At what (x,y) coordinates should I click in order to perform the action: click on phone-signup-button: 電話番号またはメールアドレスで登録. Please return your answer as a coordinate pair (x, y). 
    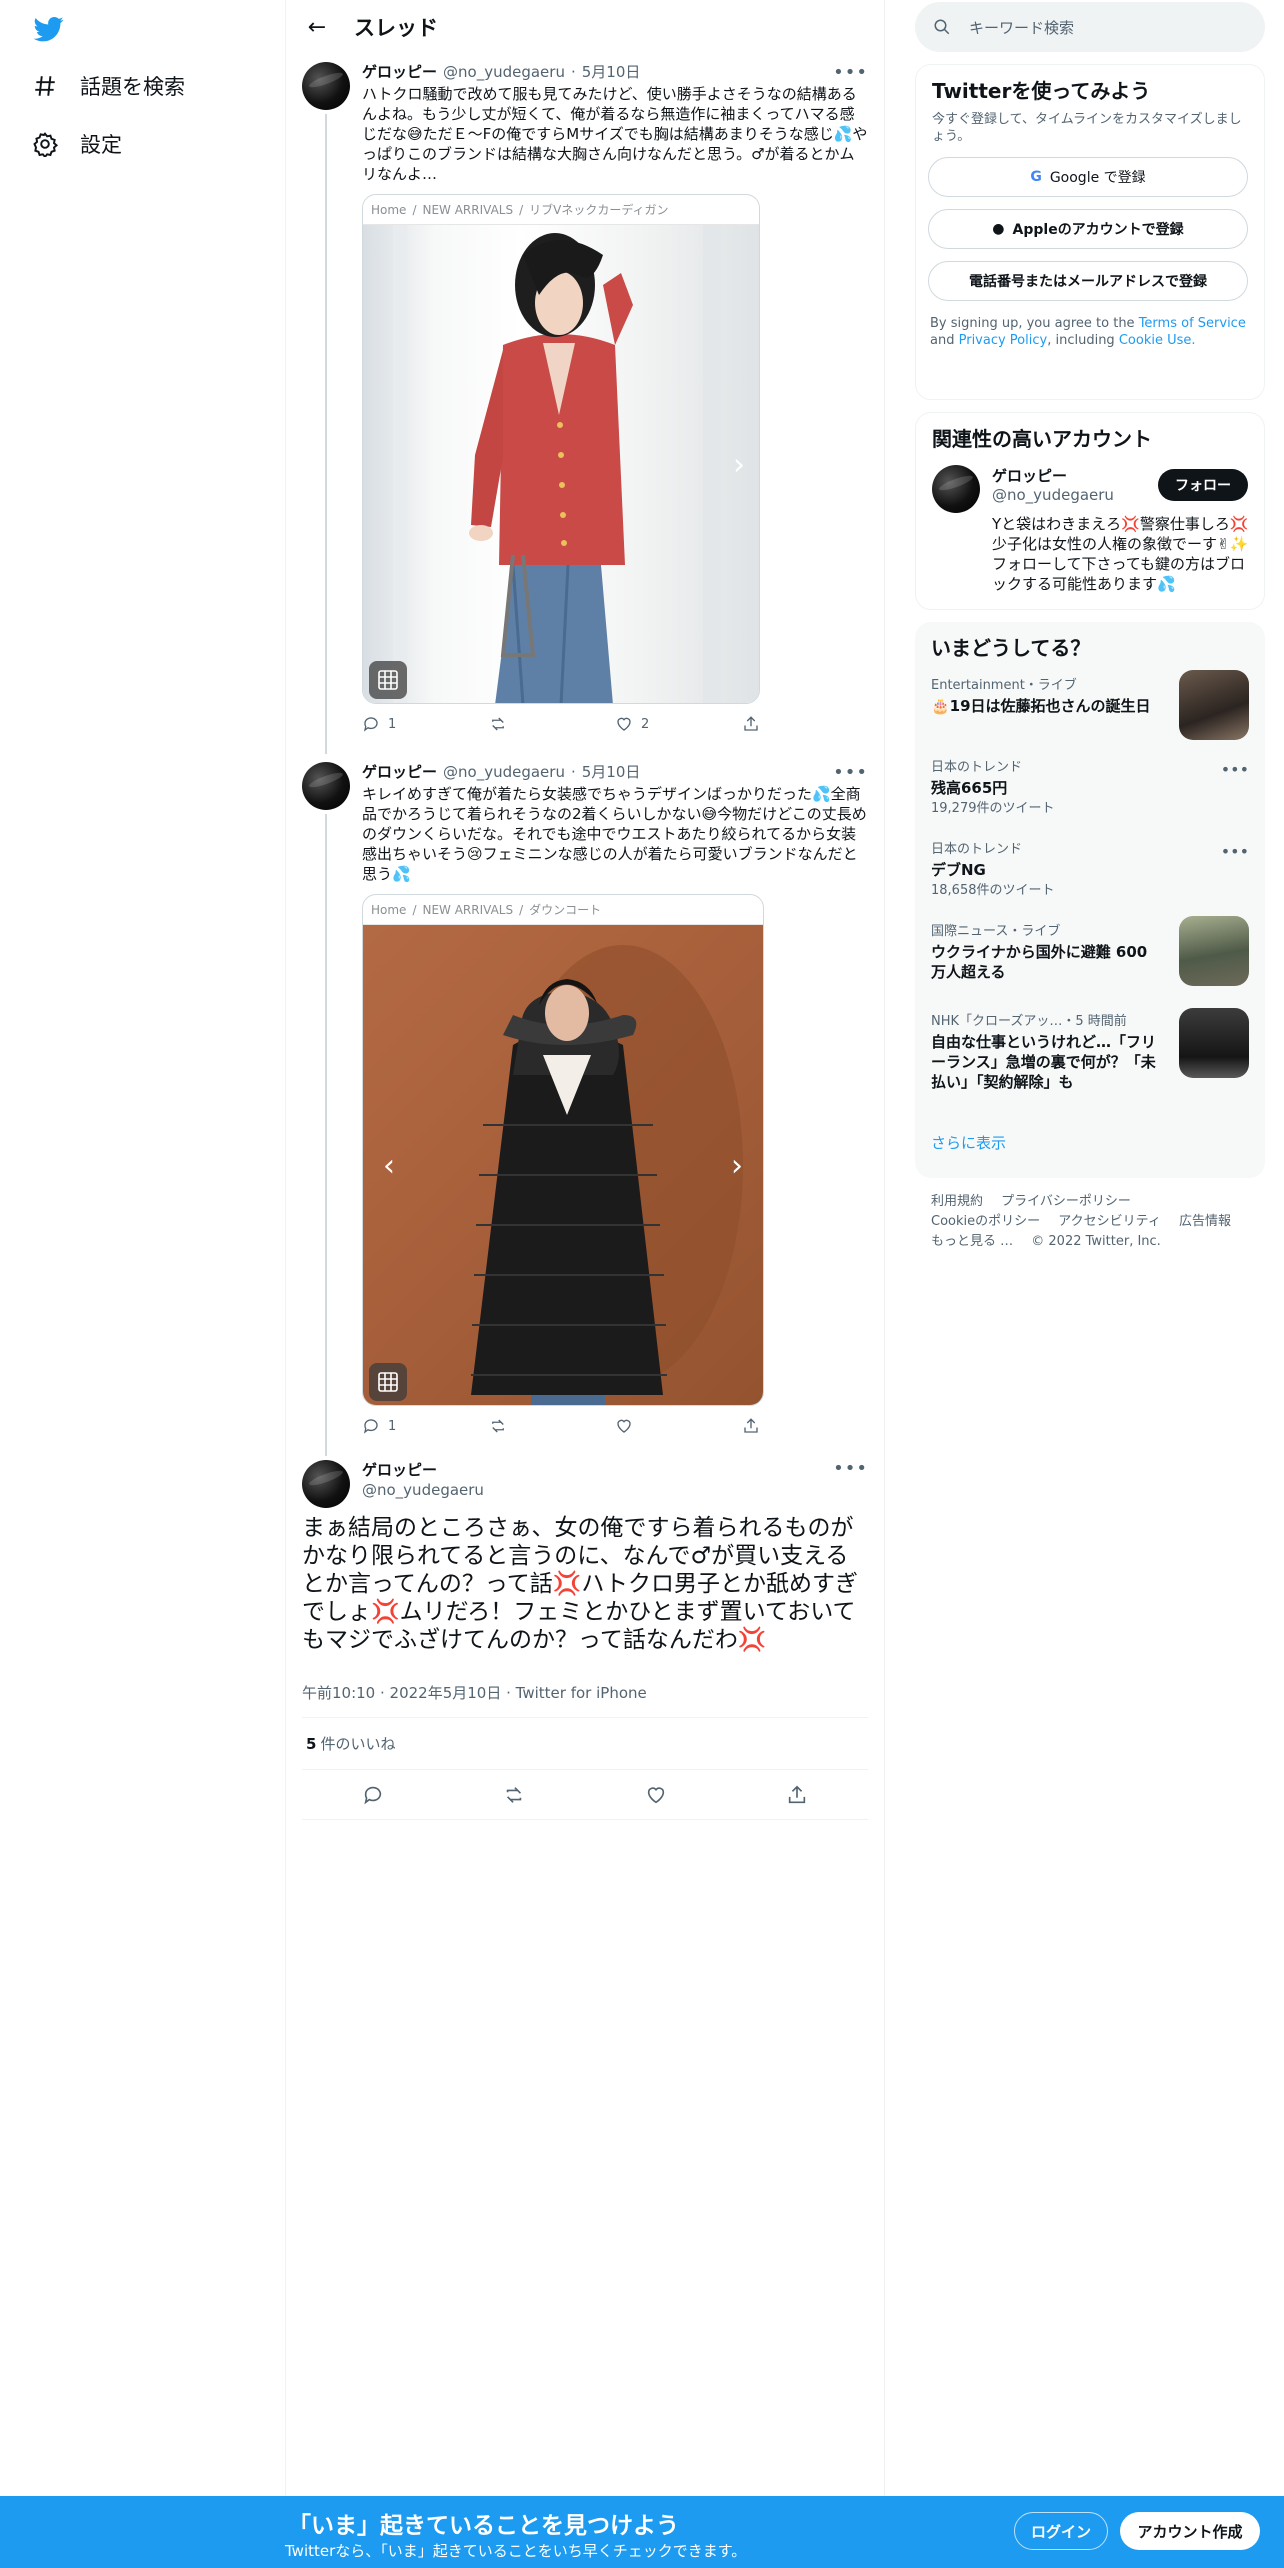
    Looking at the image, I should click on (1088, 281).